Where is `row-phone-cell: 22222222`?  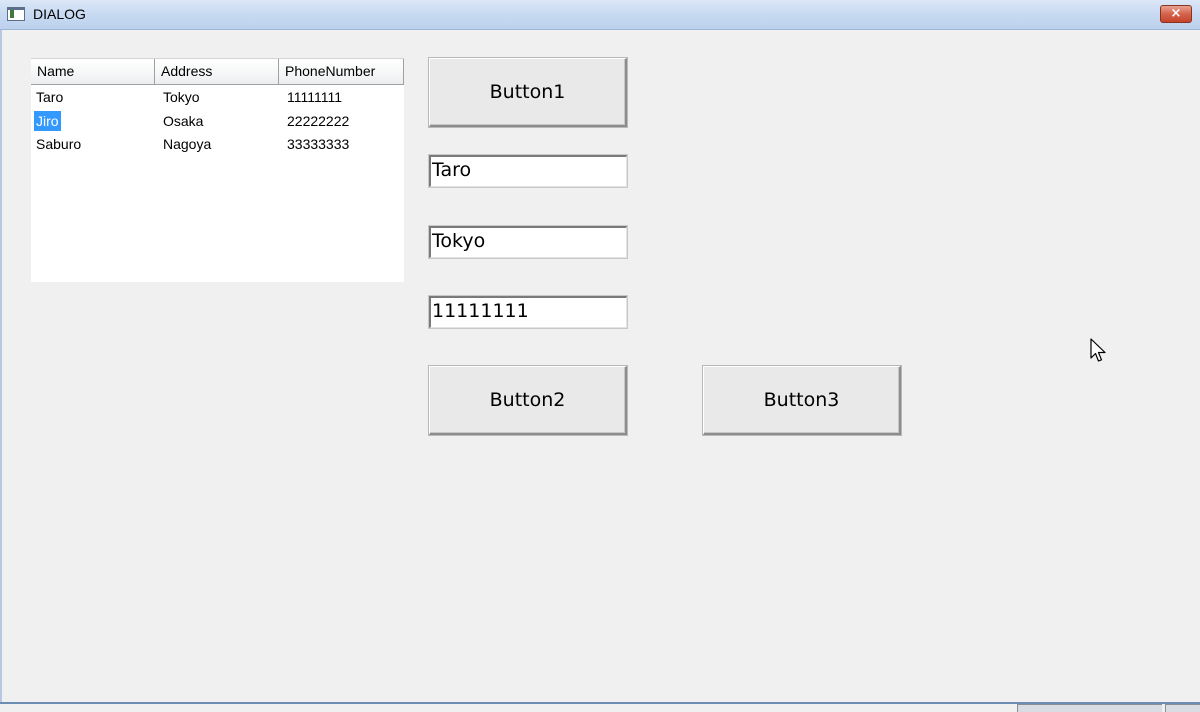 row-phone-cell: 22222222 is located at coordinates (318, 120).